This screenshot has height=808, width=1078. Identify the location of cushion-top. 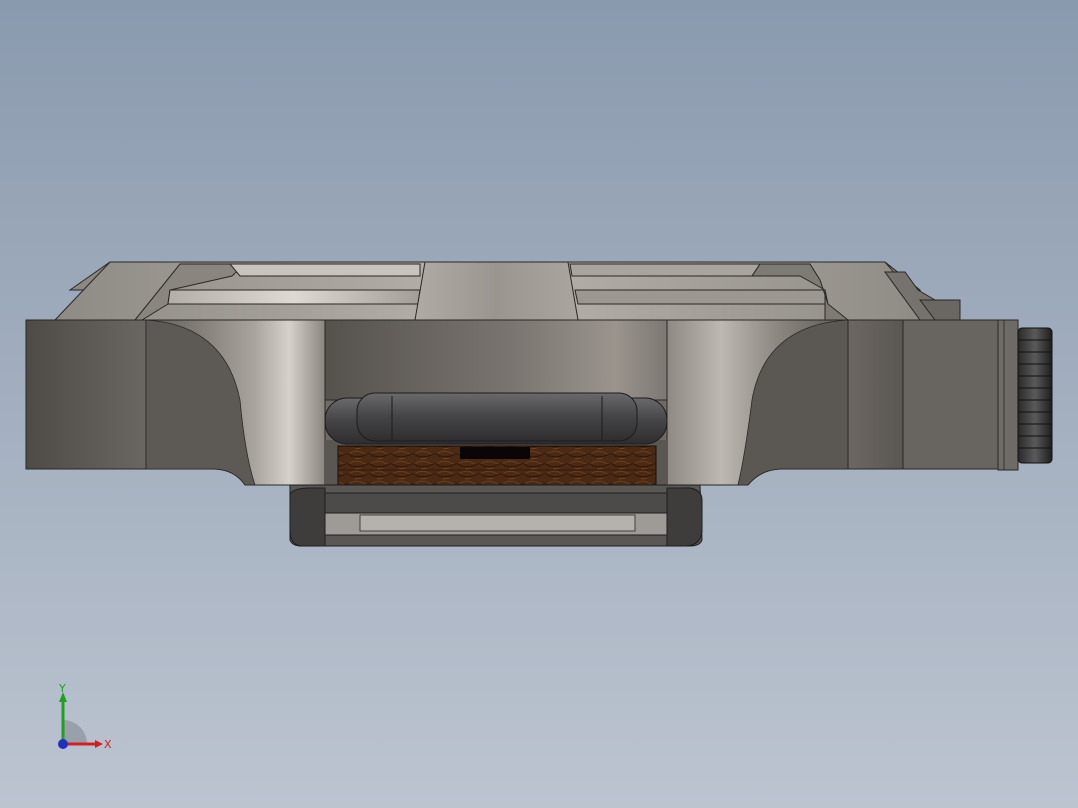
(496, 418).